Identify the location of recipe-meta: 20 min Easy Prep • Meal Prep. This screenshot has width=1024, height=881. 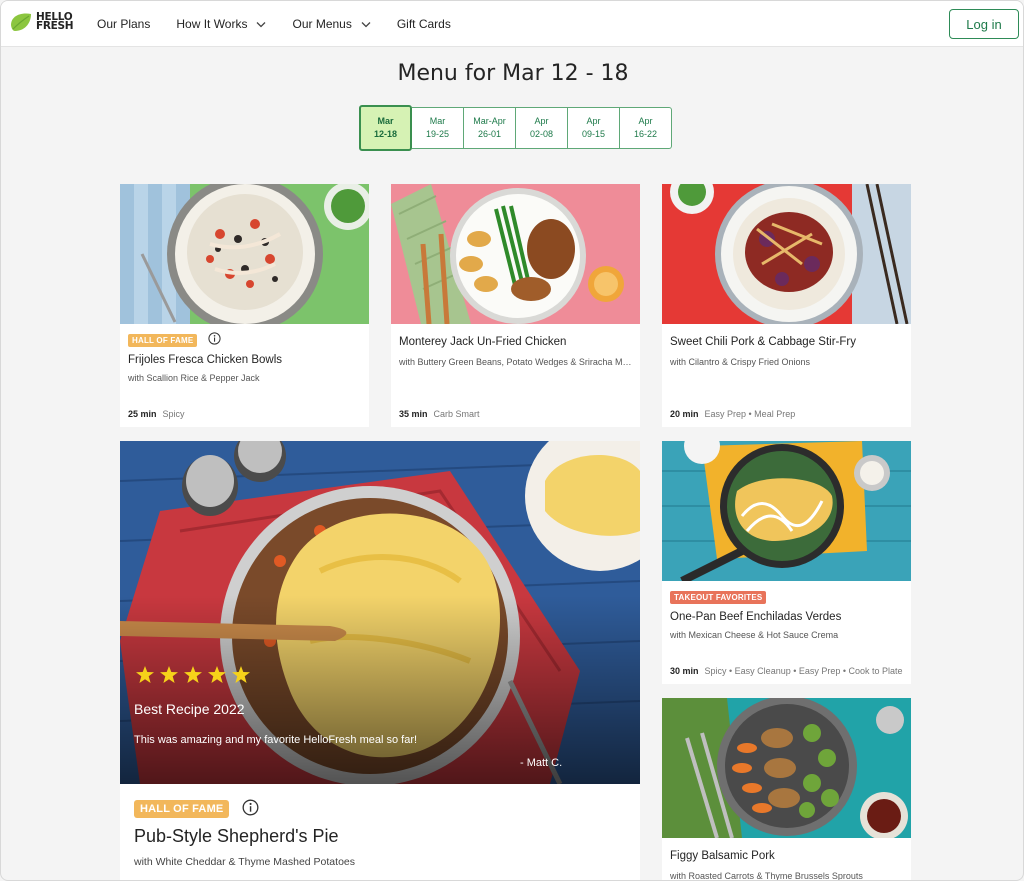
(786, 414).